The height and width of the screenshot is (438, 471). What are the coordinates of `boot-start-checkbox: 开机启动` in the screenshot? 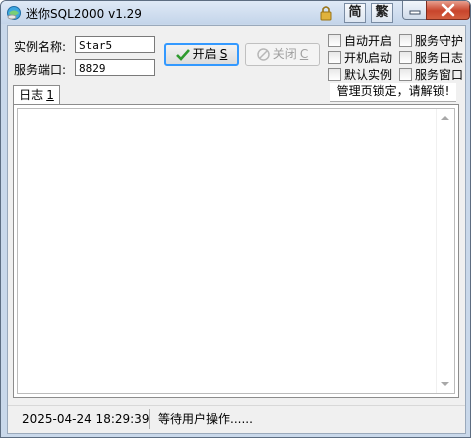 It's located at (360, 57).